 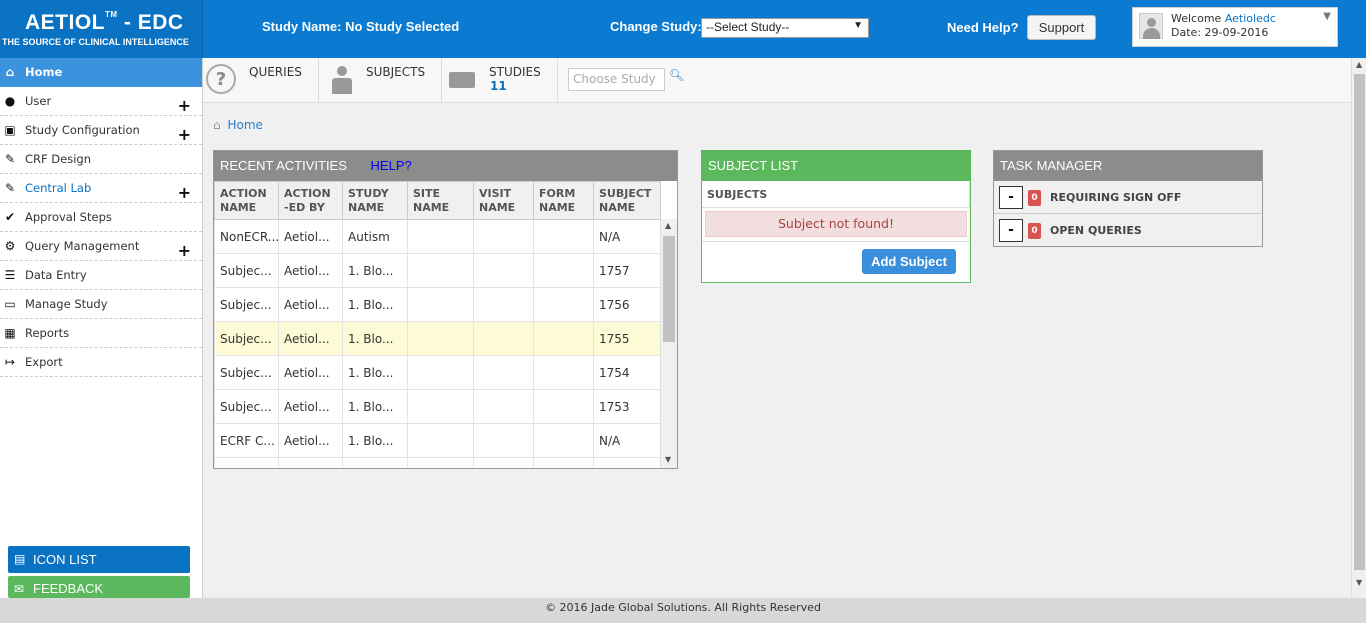 What do you see at coordinates (1250, 18) in the screenshot?
I see `user-name-link: Aetioledc` at bounding box center [1250, 18].